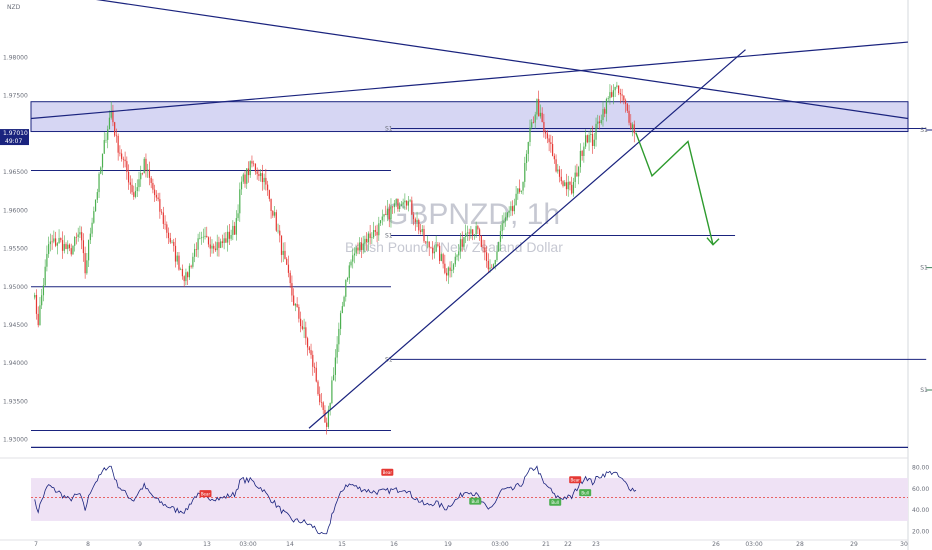  What do you see at coordinates (14, 7) in the screenshot?
I see `currency-label: NZD` at bounding box center [14, 7].